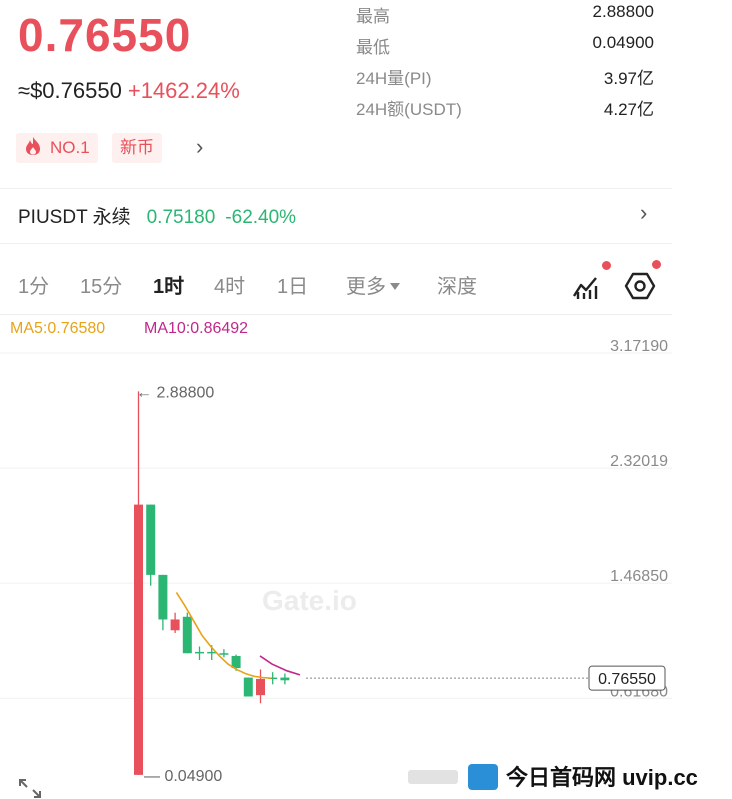  I want to click on stat-value: 3.97亿, so click(628, 78).